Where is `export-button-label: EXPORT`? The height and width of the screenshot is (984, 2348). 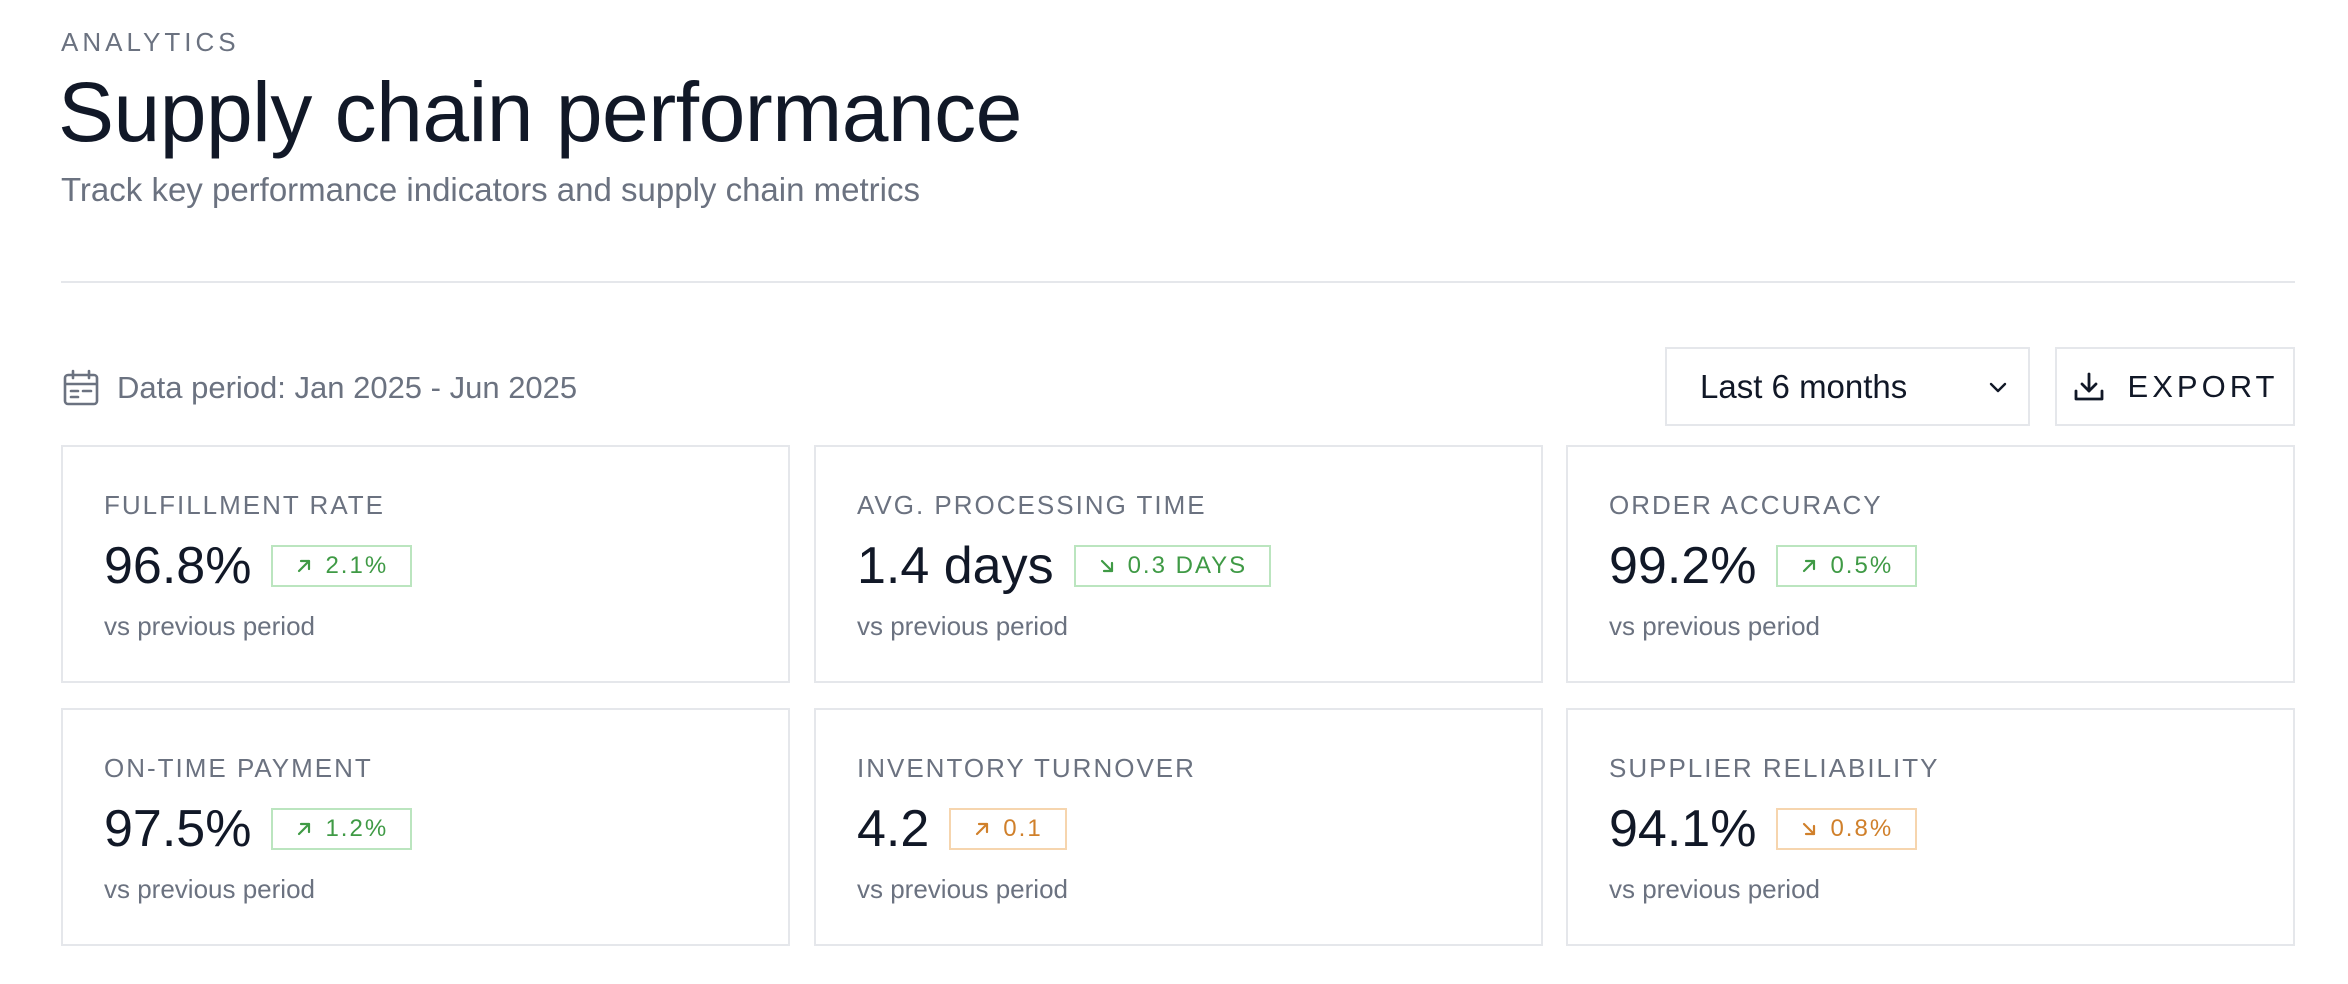 export-button-label: EXPORT is located at coordinates (2203, 386).